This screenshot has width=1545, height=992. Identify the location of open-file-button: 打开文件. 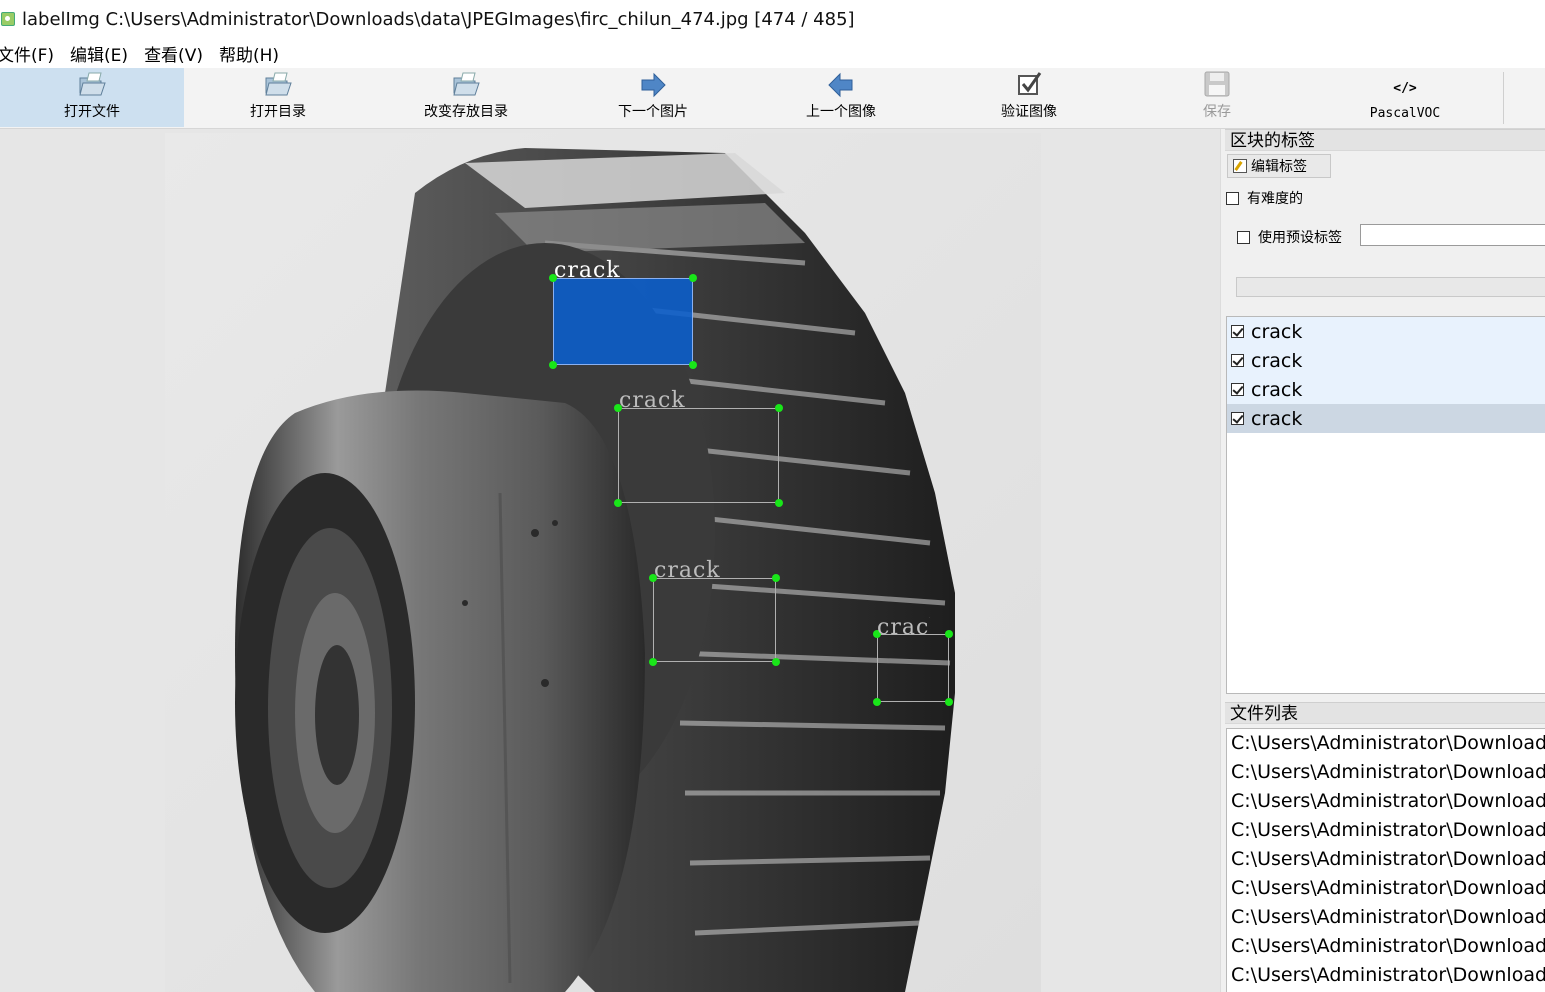
(92, 97).